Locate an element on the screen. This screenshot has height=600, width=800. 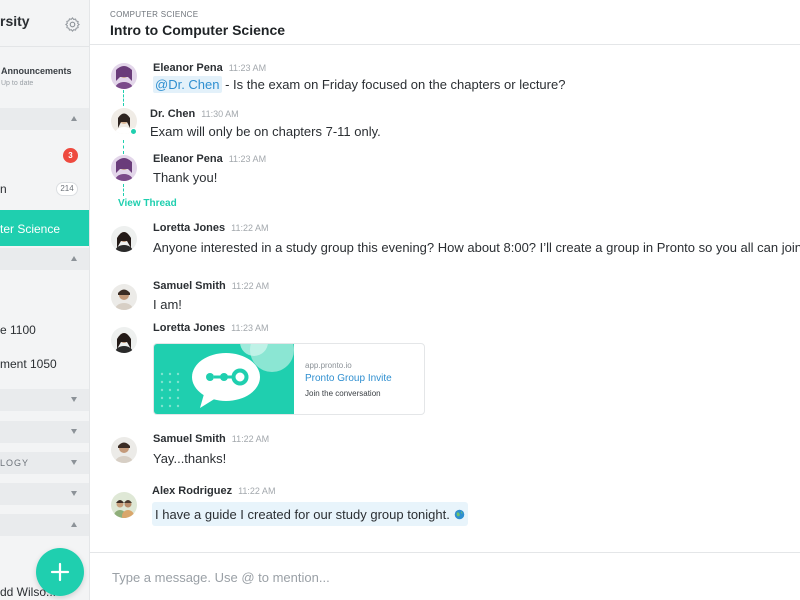
sidebar-item-2: n is located at coordinates (3, 189).